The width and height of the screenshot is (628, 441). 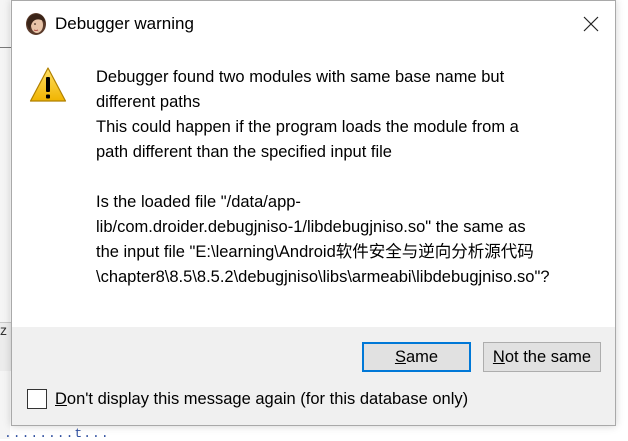 What do you see at coordinates (148, 102) in the screenshot?
I see `message-line: different paths` at bounding box center [148, 102].